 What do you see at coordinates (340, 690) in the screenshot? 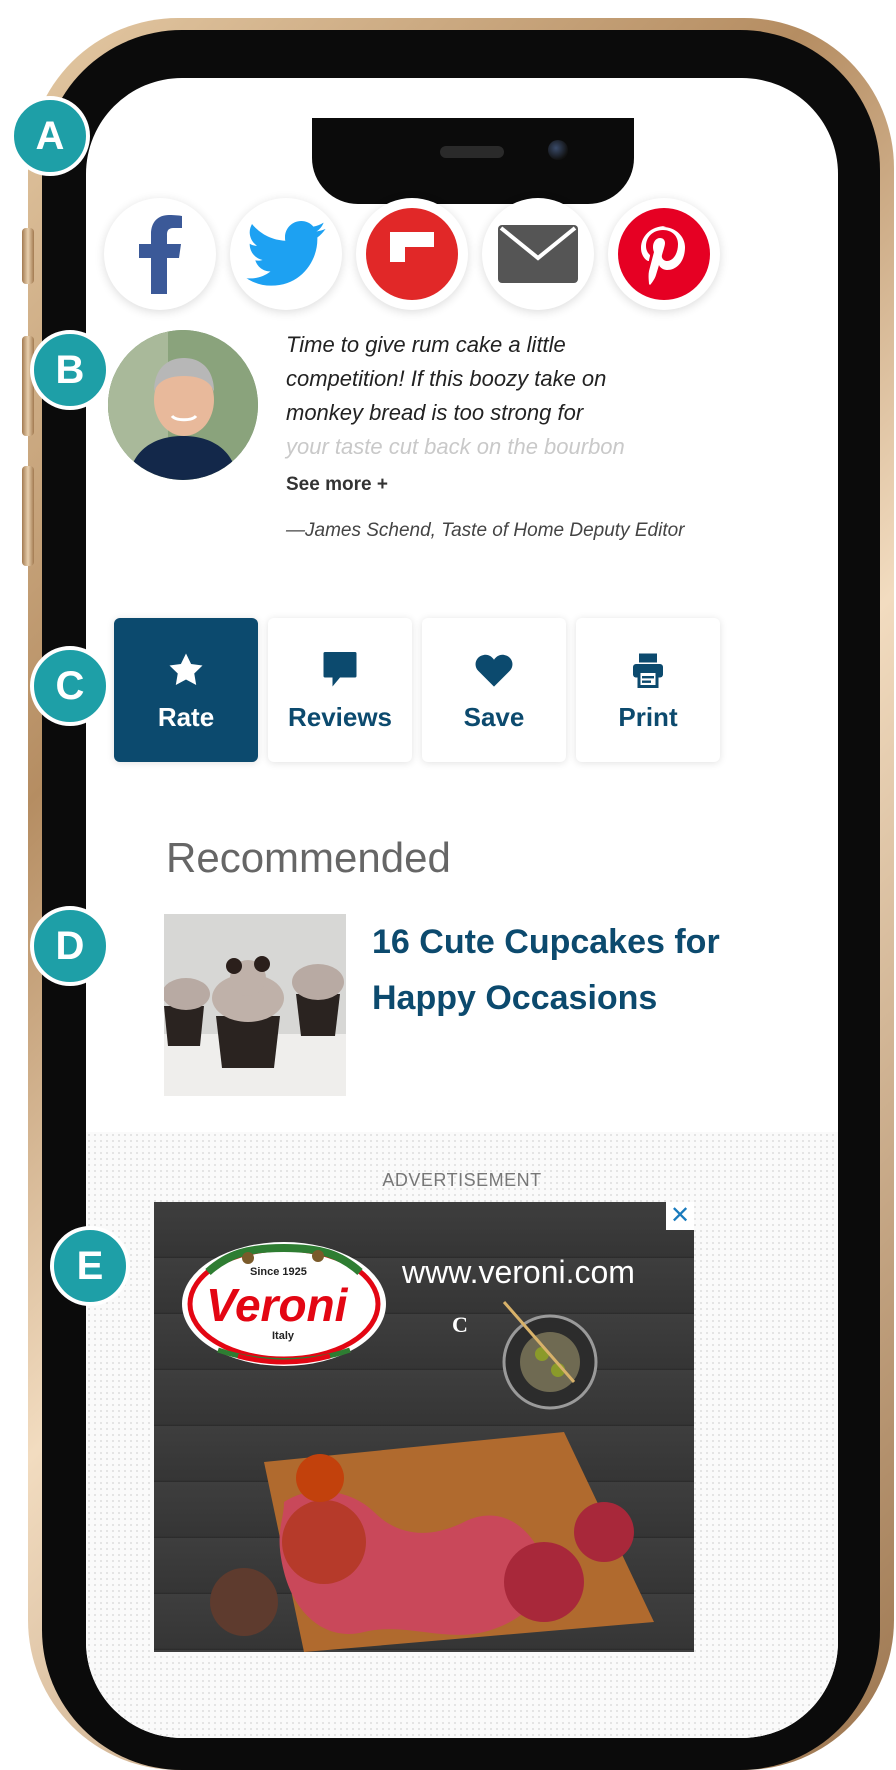
I see `reviews-button: Reviews` at bounding box center [340, 690].